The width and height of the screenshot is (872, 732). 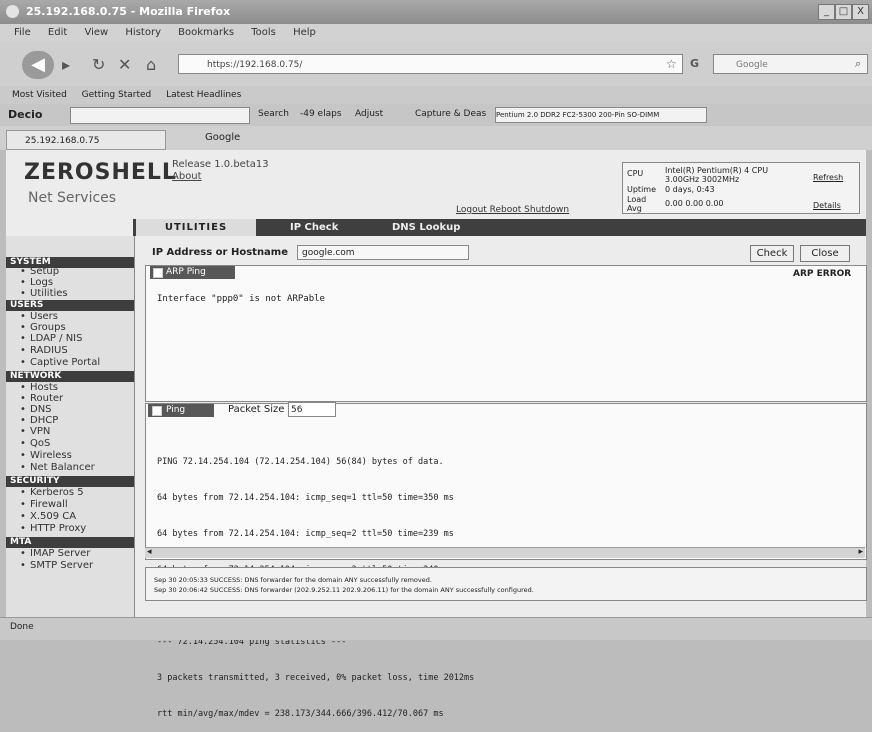 What do you see at coordinates (128, 11) in the screenshot?
I see `window-title: 25.192.168.0.75 - Mozilla Firefox` at bounding box center [128, 11].